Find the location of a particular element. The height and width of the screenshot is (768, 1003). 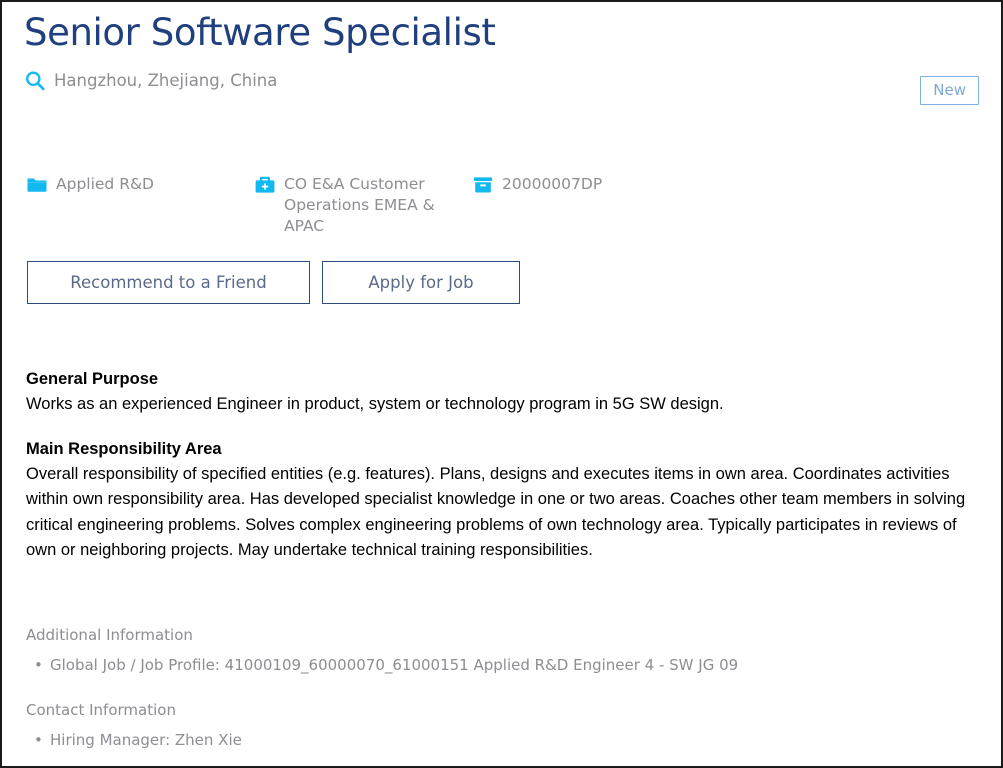

meta-item-job-id: 20000007DP is located at coordinates (537, 185).